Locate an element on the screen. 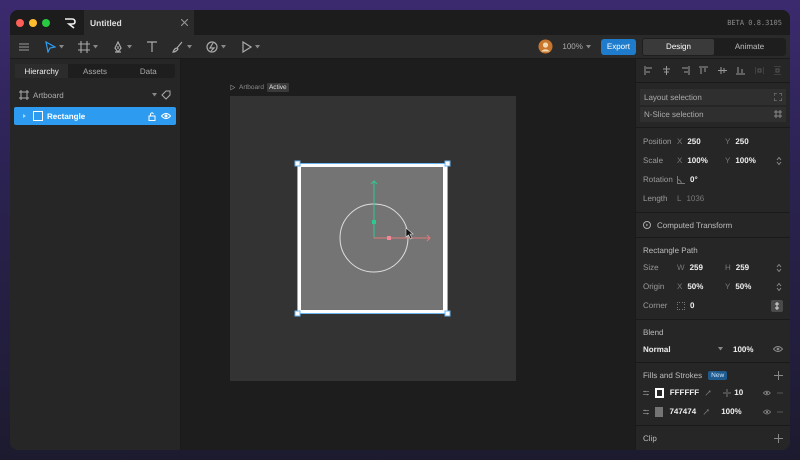  tag-icon is located at coordinates (166, 95).